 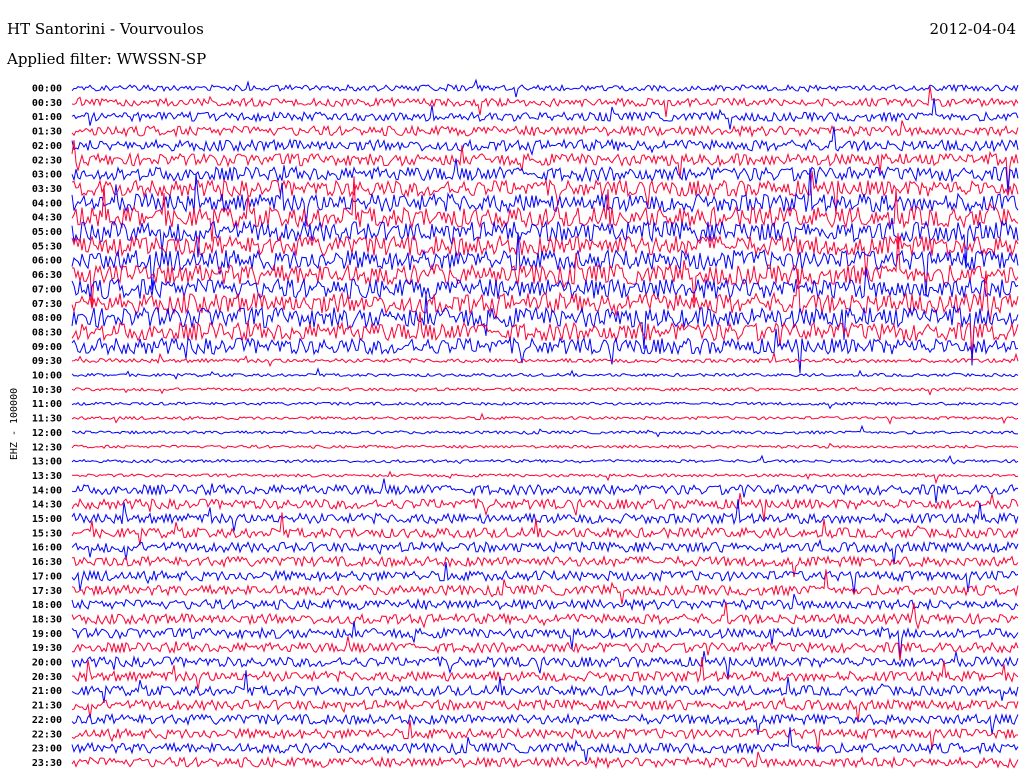 What do you see at coordinates (47, 361) in the screenshot?
I see `time-label: 09:30` at bounding box center [47, 361].